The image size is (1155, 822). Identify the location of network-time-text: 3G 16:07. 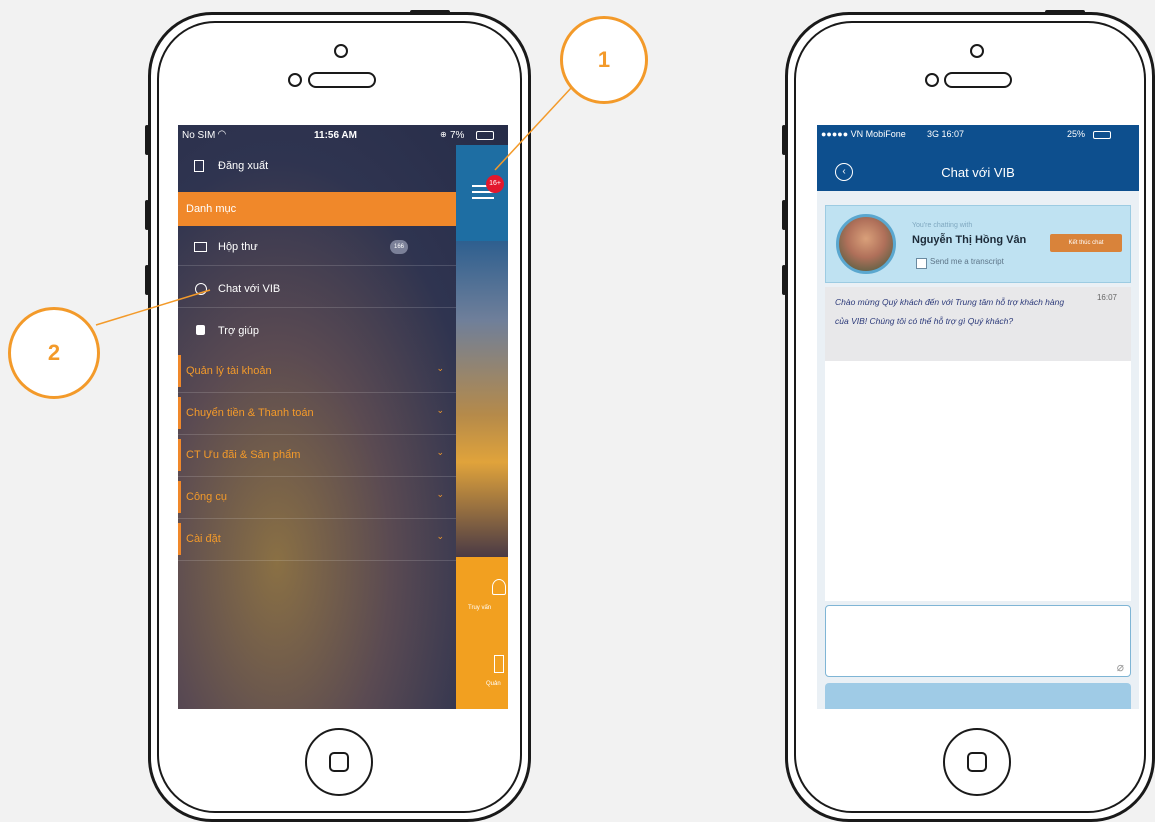
(946, 134).